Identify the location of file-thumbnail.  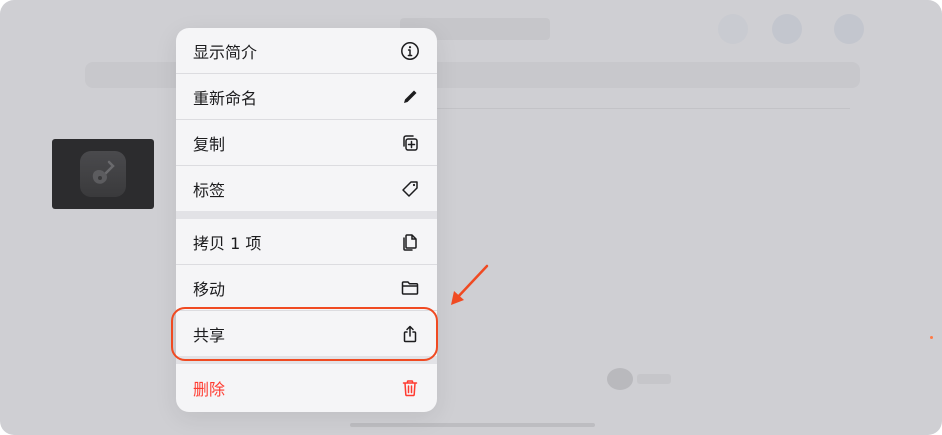
(103, 174).